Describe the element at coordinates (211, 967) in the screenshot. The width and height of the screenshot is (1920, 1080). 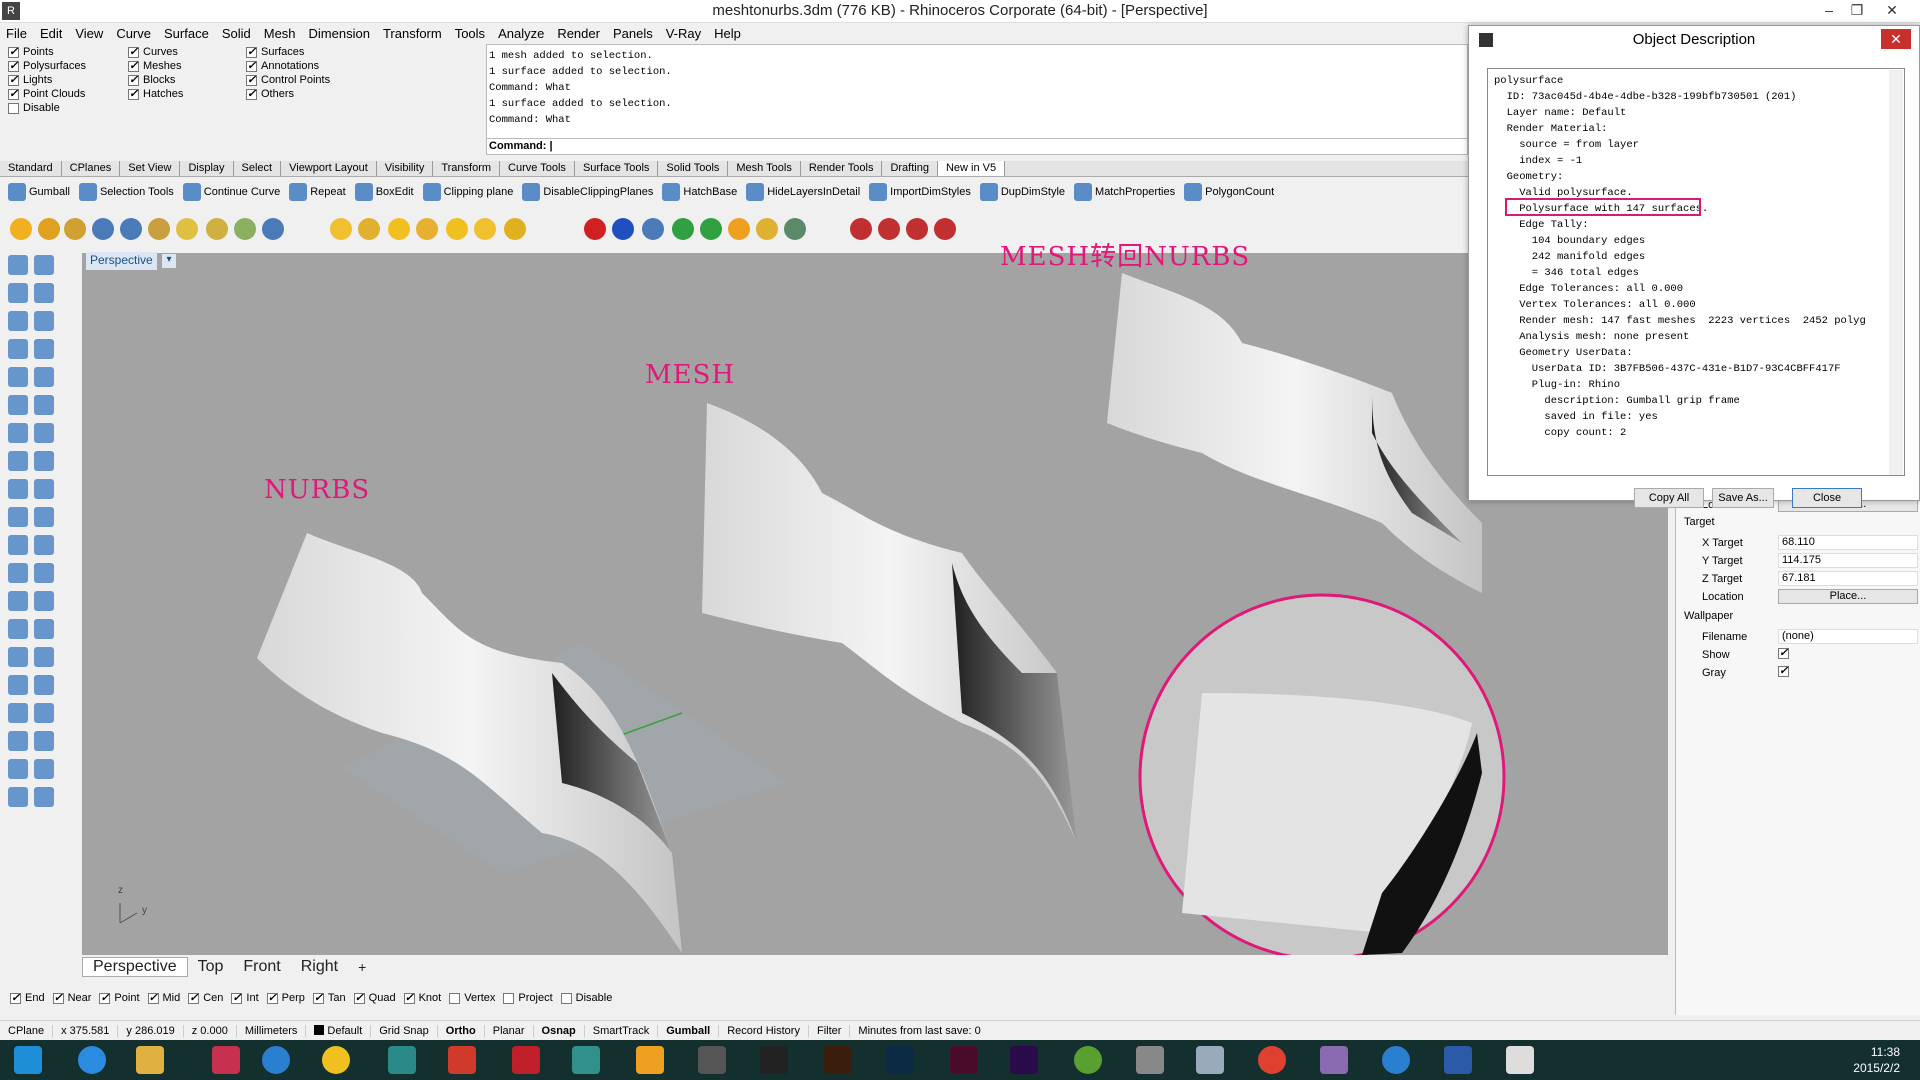
I see `viewport-tab-top: Top` at that location.